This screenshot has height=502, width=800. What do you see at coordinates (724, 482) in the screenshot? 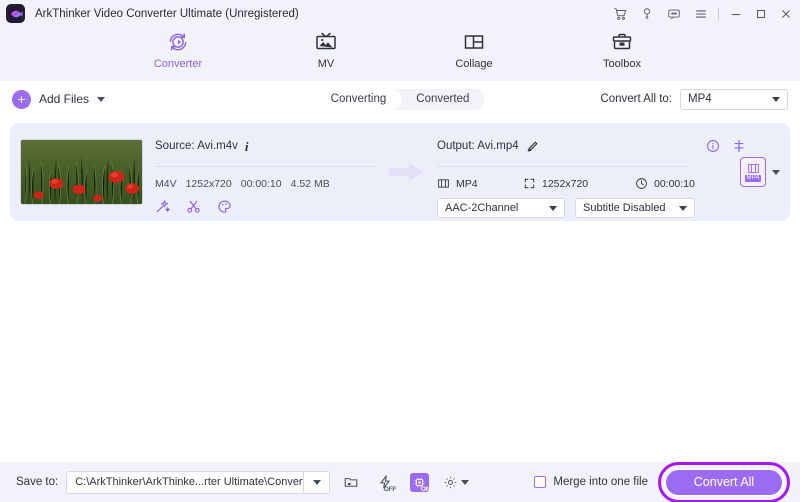
I see `convert-all-button: Convert All` at bounding box center [724, 482].